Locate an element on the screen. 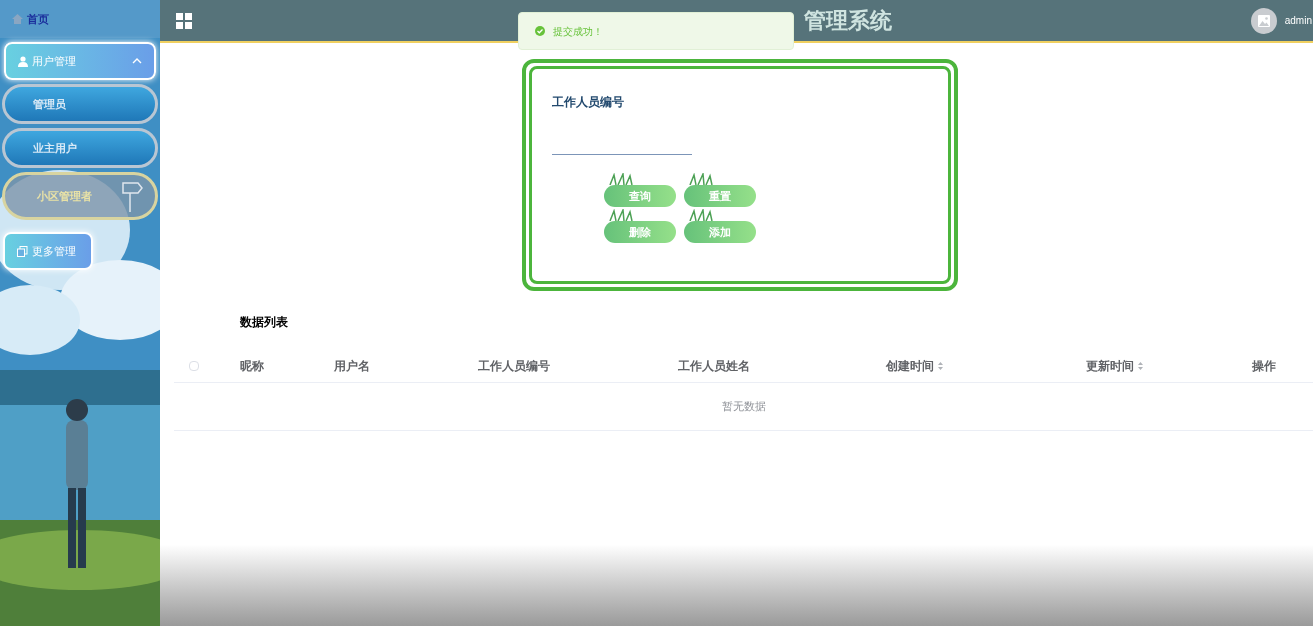 The image size is (1313, 626). column-header: 创建时间 is located at coordinates (909, 366).